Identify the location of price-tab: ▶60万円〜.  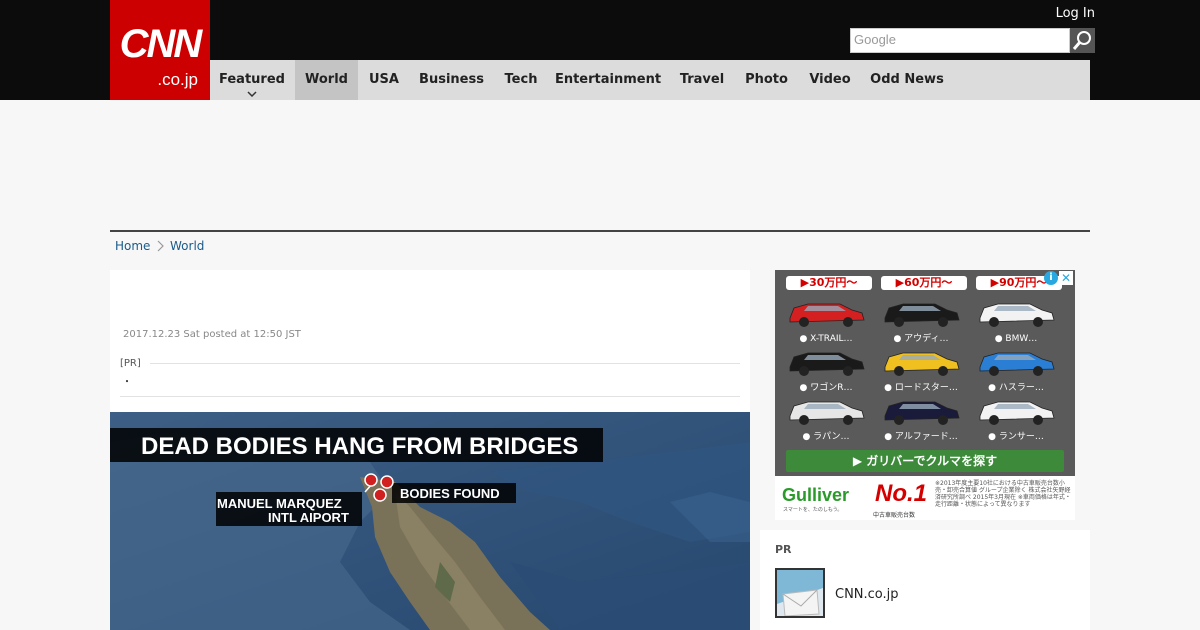
(924, 283).